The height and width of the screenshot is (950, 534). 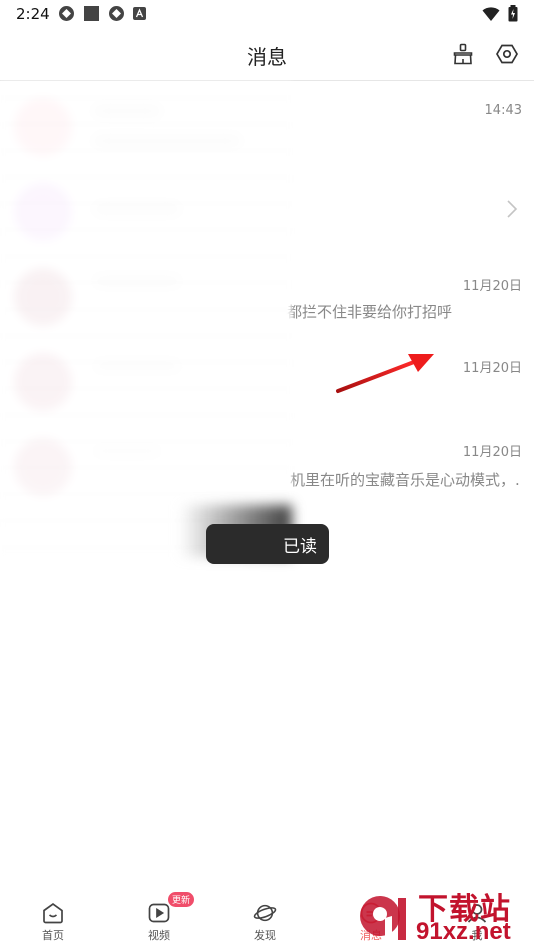 What do you see at coordinates (383, 918) in the screenshot?
I see `watermark-logo-icon` at bounding box center [383, 918].